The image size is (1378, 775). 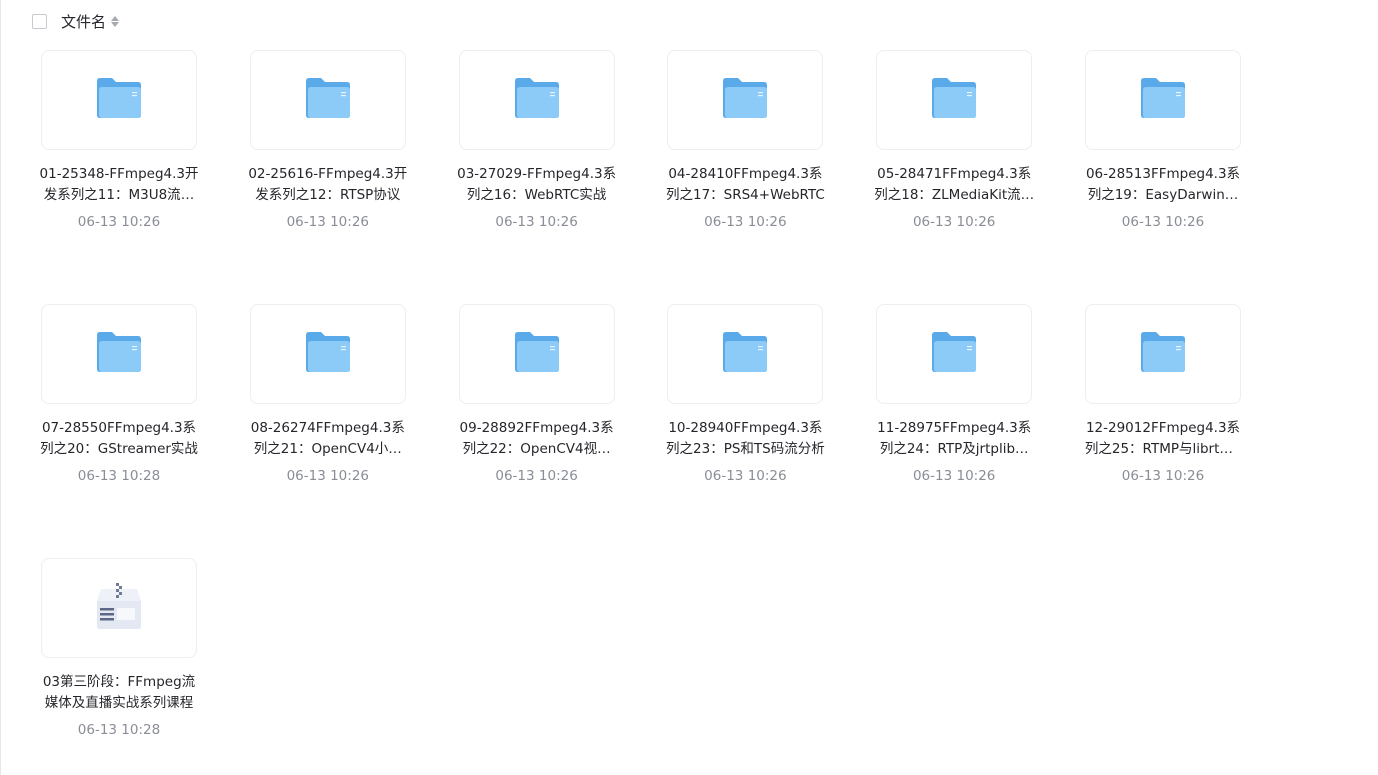 I want to click on zip-archive-icon, so click(x=119, y=608).